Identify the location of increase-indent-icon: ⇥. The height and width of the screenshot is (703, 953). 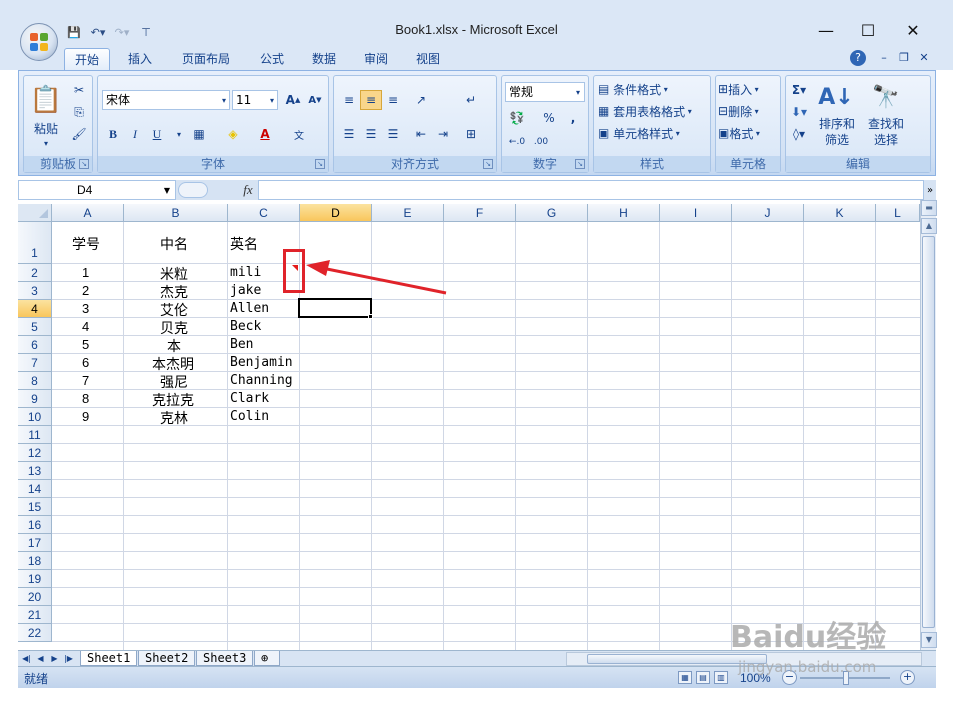
(443, 134).